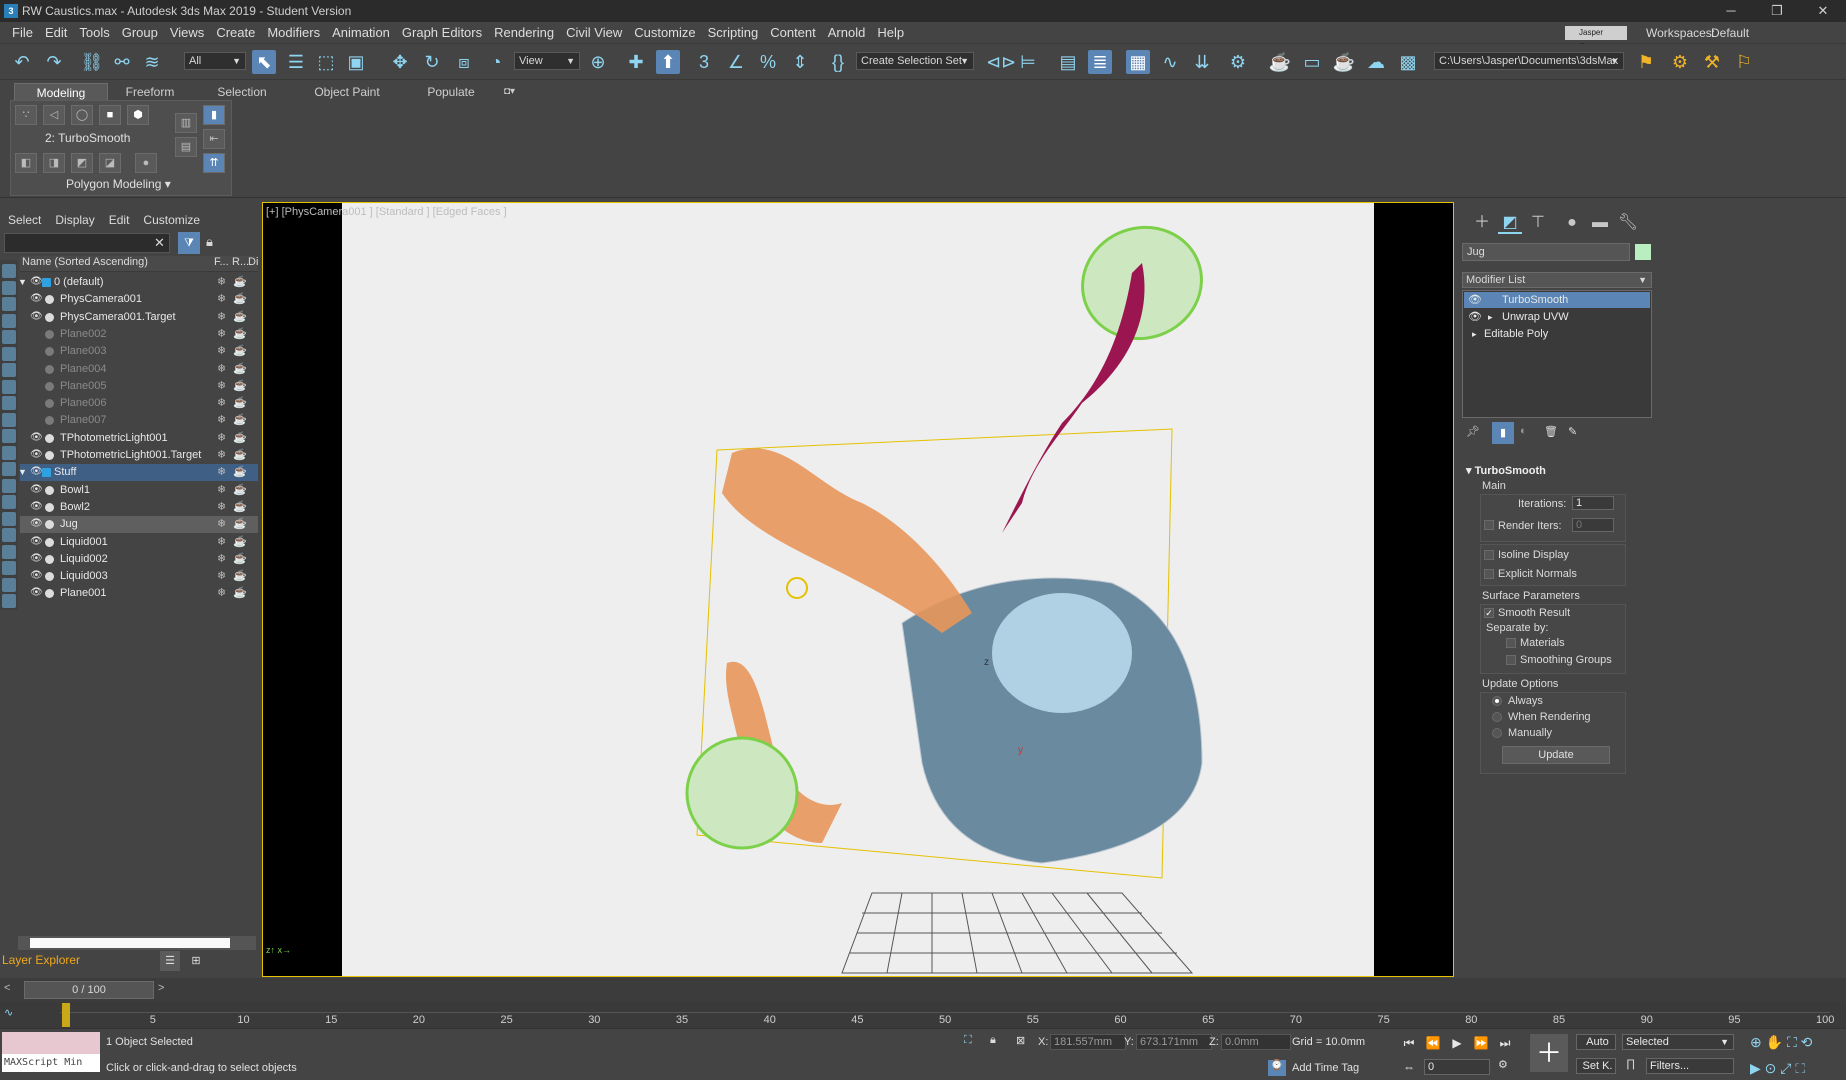 The width and height of the screenshot is (1846, 1080). Describe the element at coordinates (119, 220) in the screenshot. I see `explorer-menu-edit: Edit` at that location.